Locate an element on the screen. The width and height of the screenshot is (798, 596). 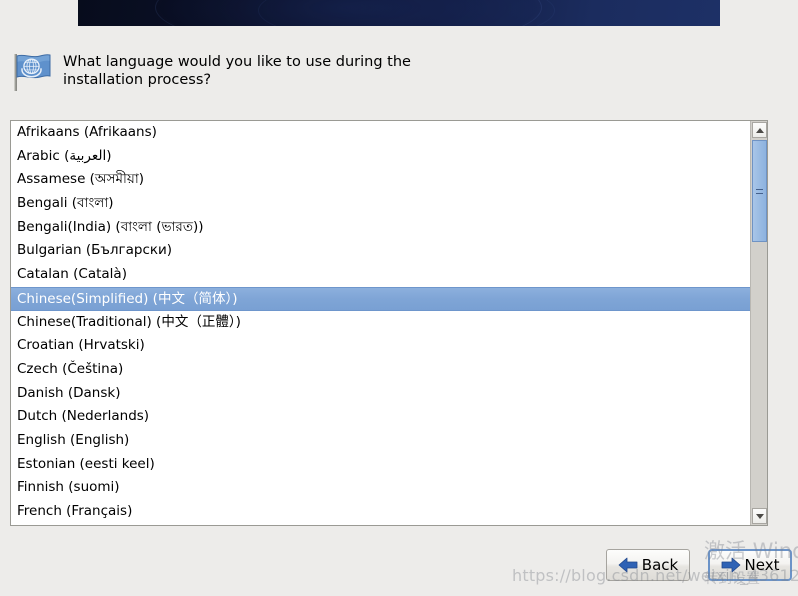
back-button: Back is located at coordinates (648, 565).